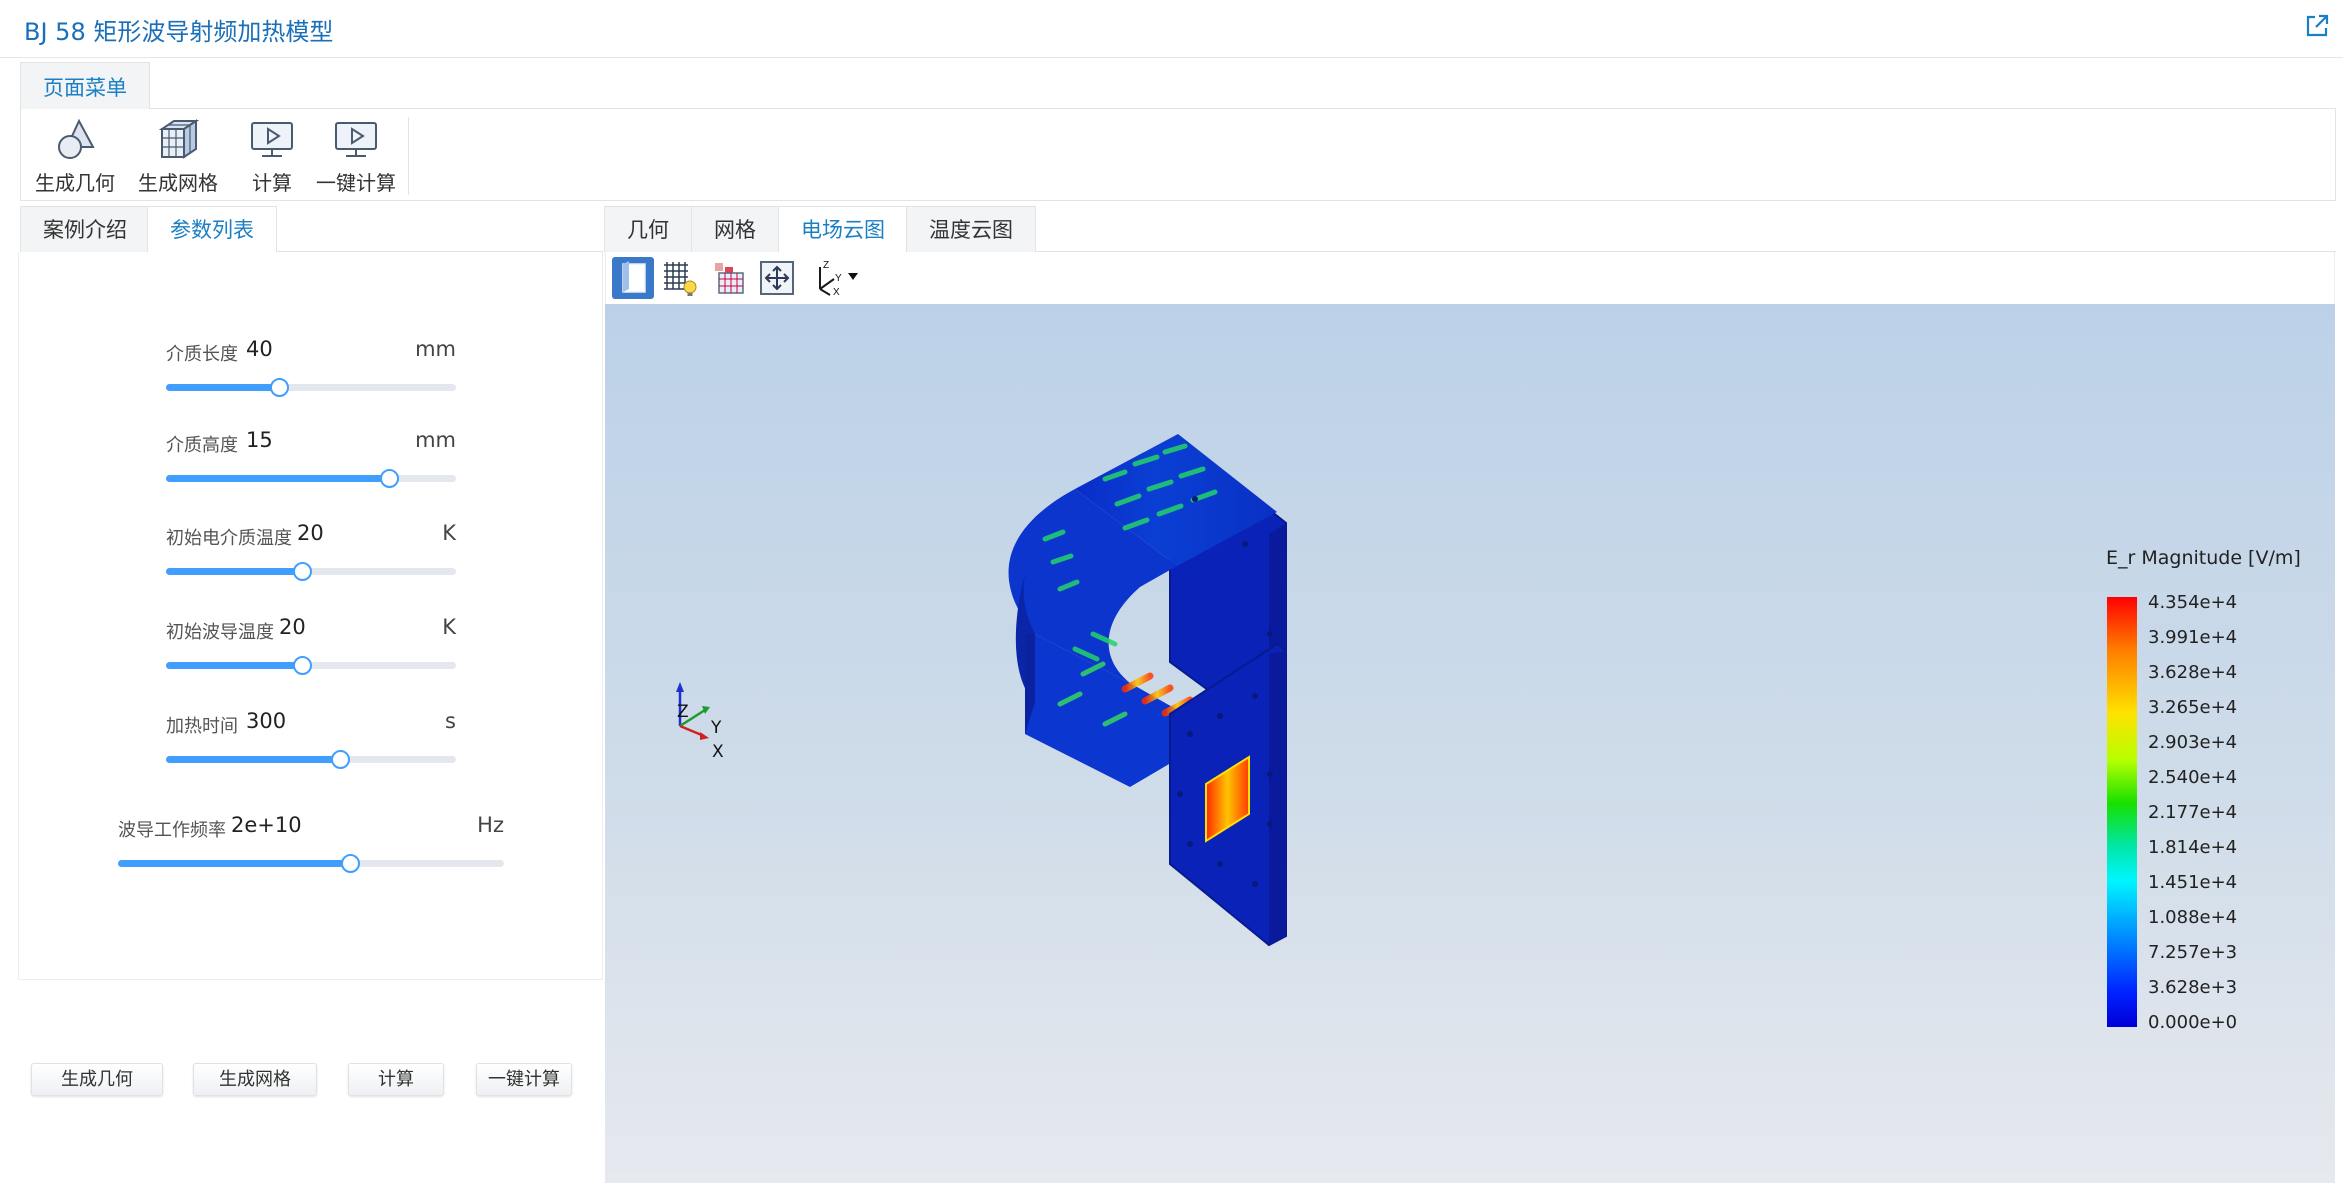  What do you see at coordinates (1178, 85) in the screenshot?
I see `ribbon-tabbar: 页面菜单` at bounding box center [1178, 85].